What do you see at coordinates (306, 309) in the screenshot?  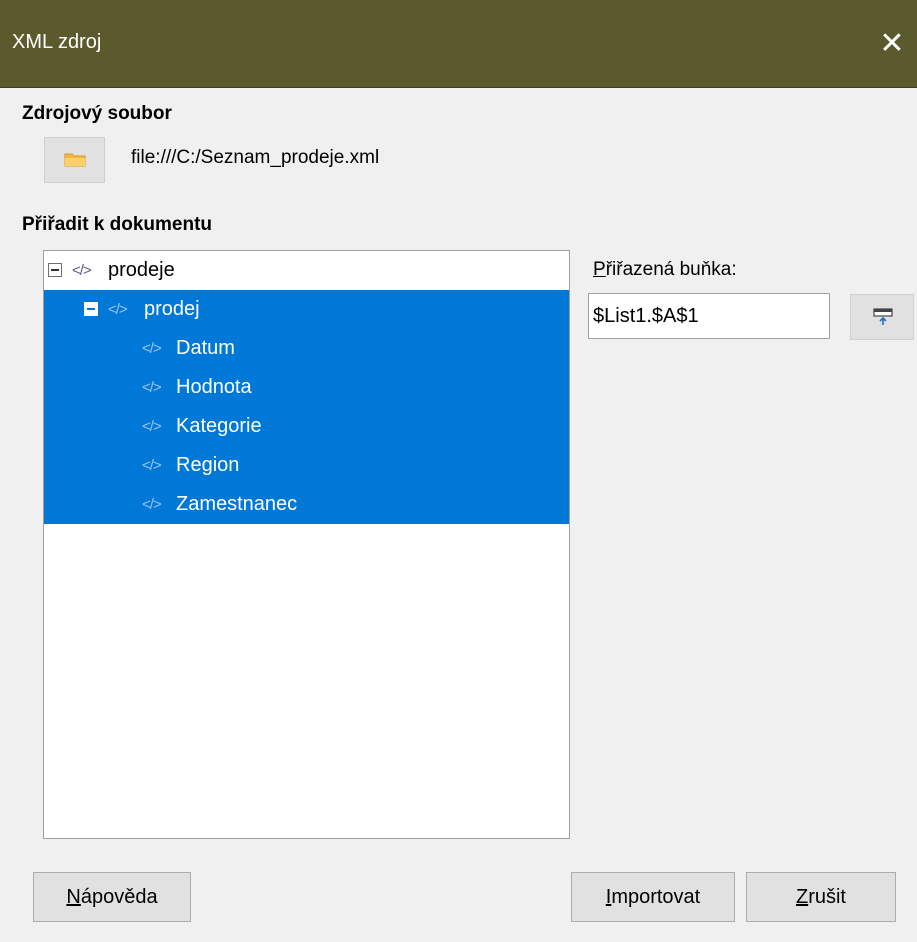 I see `tree-item: </> prodej` at bounding box center [306, 309].